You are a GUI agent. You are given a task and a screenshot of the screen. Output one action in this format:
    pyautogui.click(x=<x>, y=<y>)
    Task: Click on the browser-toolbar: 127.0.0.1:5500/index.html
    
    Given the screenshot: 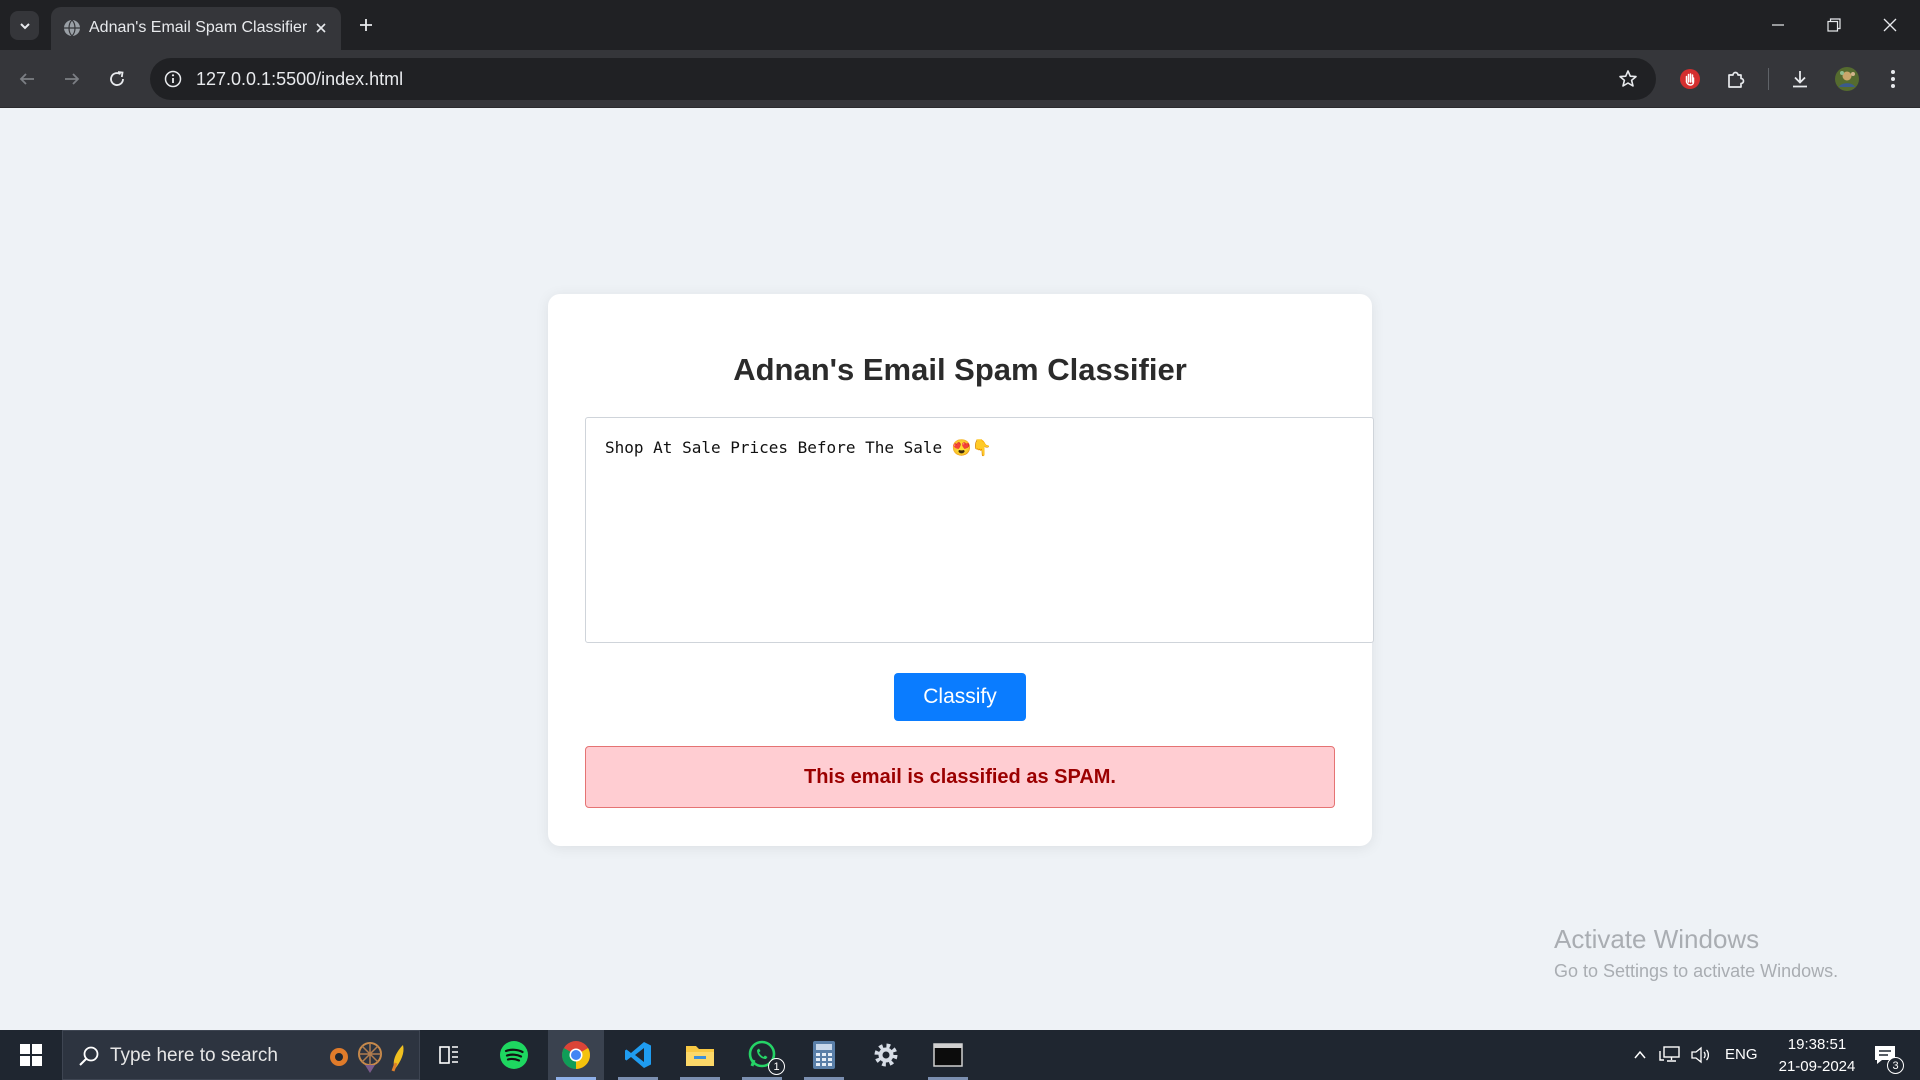 What is the action you would take?
    pyautogui.click(x=960, y=79)
    